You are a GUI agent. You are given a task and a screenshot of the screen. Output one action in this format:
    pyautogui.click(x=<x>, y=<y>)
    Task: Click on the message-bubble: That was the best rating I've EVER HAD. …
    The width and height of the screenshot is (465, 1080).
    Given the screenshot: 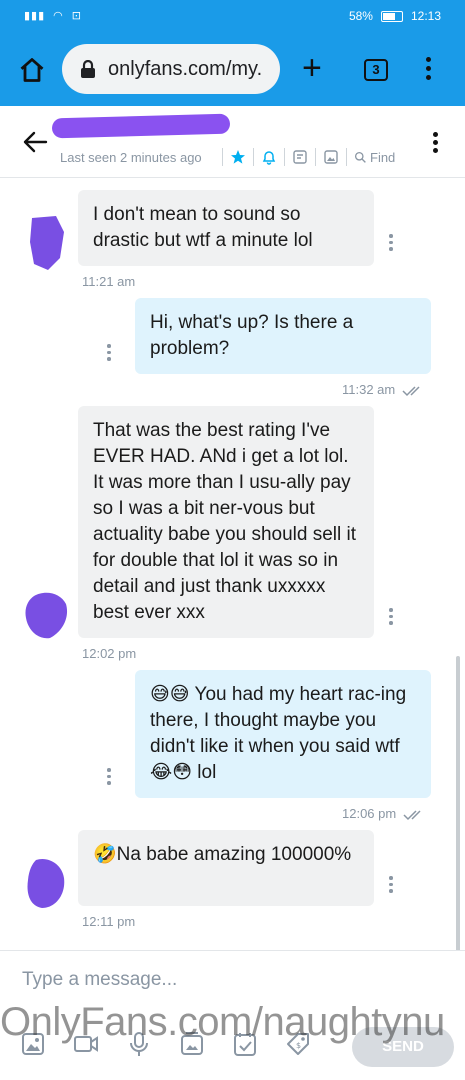 What is the action you would take?
    pyautogui.click(x=226, y=522)
    